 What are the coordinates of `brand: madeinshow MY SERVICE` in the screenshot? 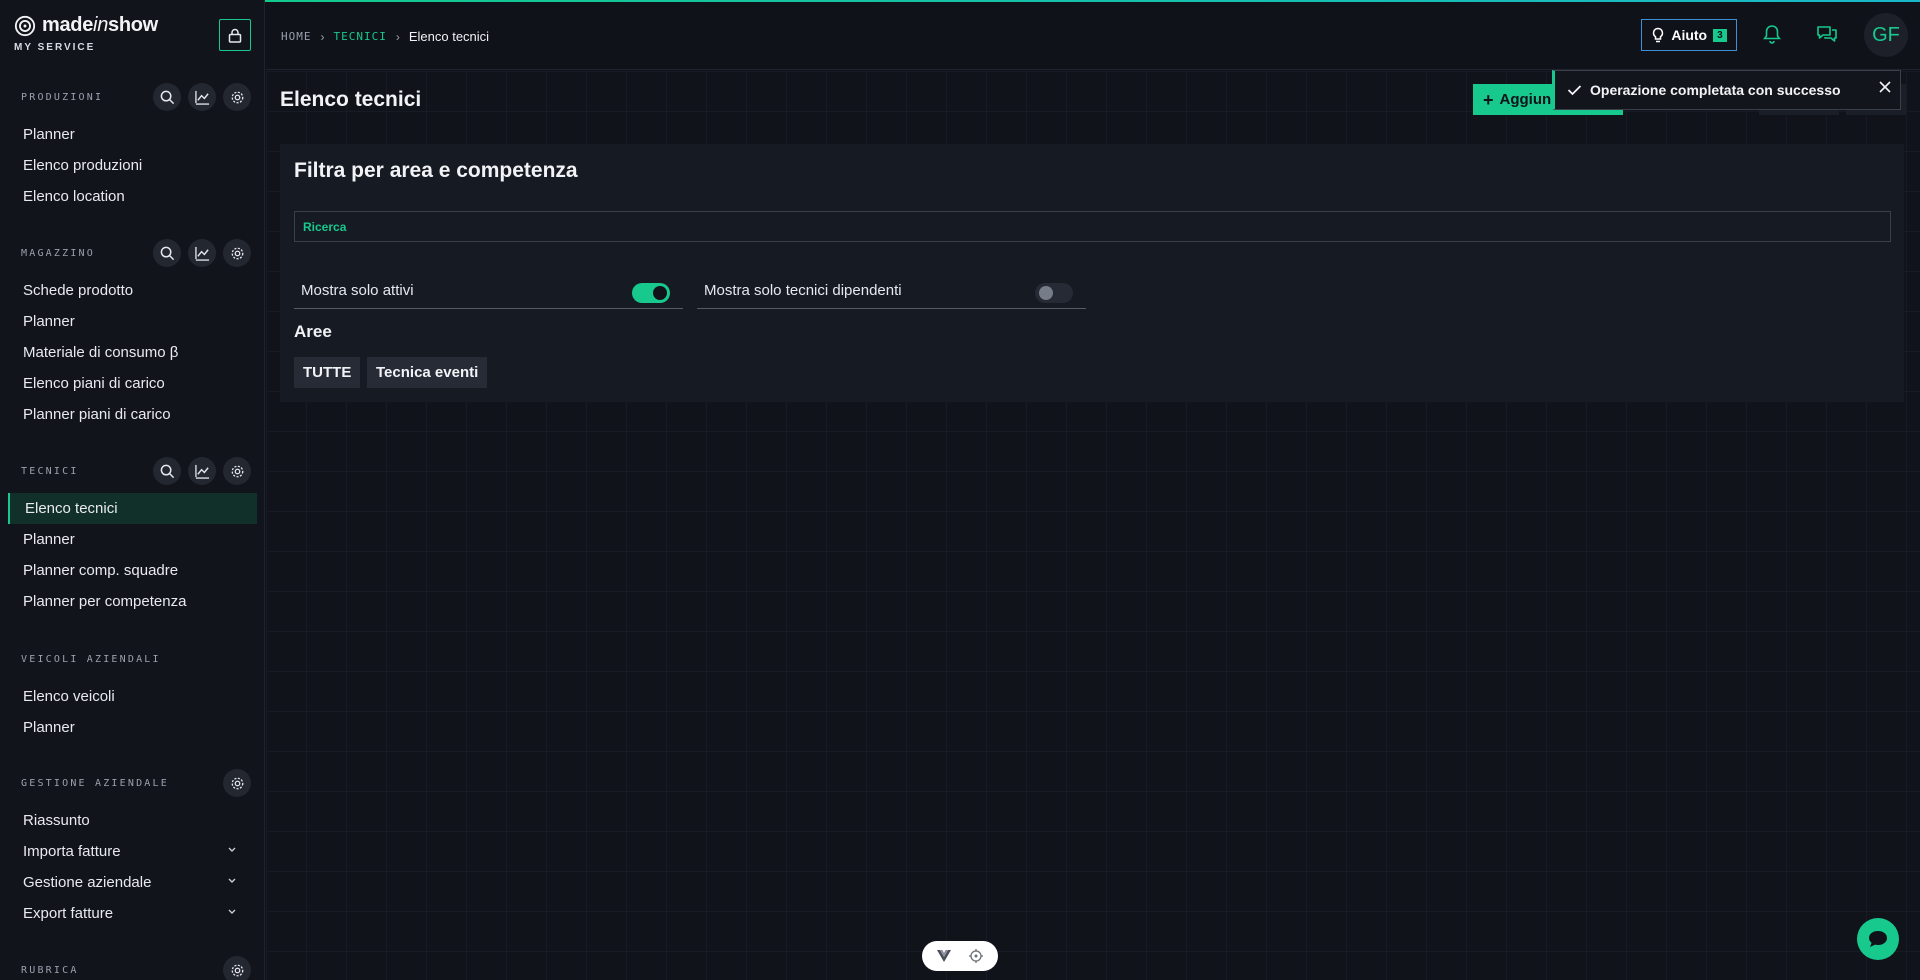 It's located at (86, 33).